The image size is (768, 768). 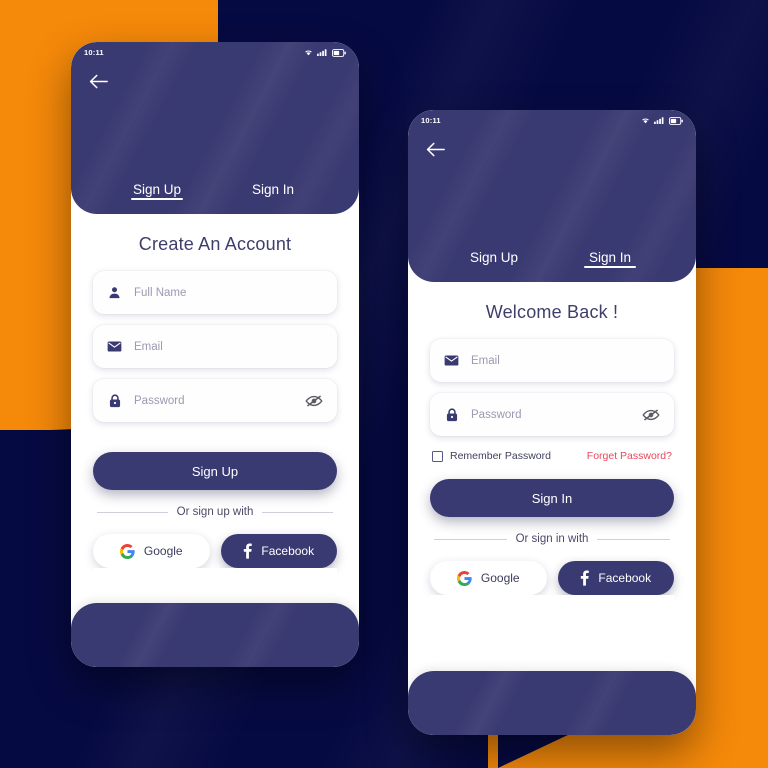 What do you see at coordinates (215, 635) in the screenshot?
I see `signup-bottom-bar` at bounding box center [215, 635].